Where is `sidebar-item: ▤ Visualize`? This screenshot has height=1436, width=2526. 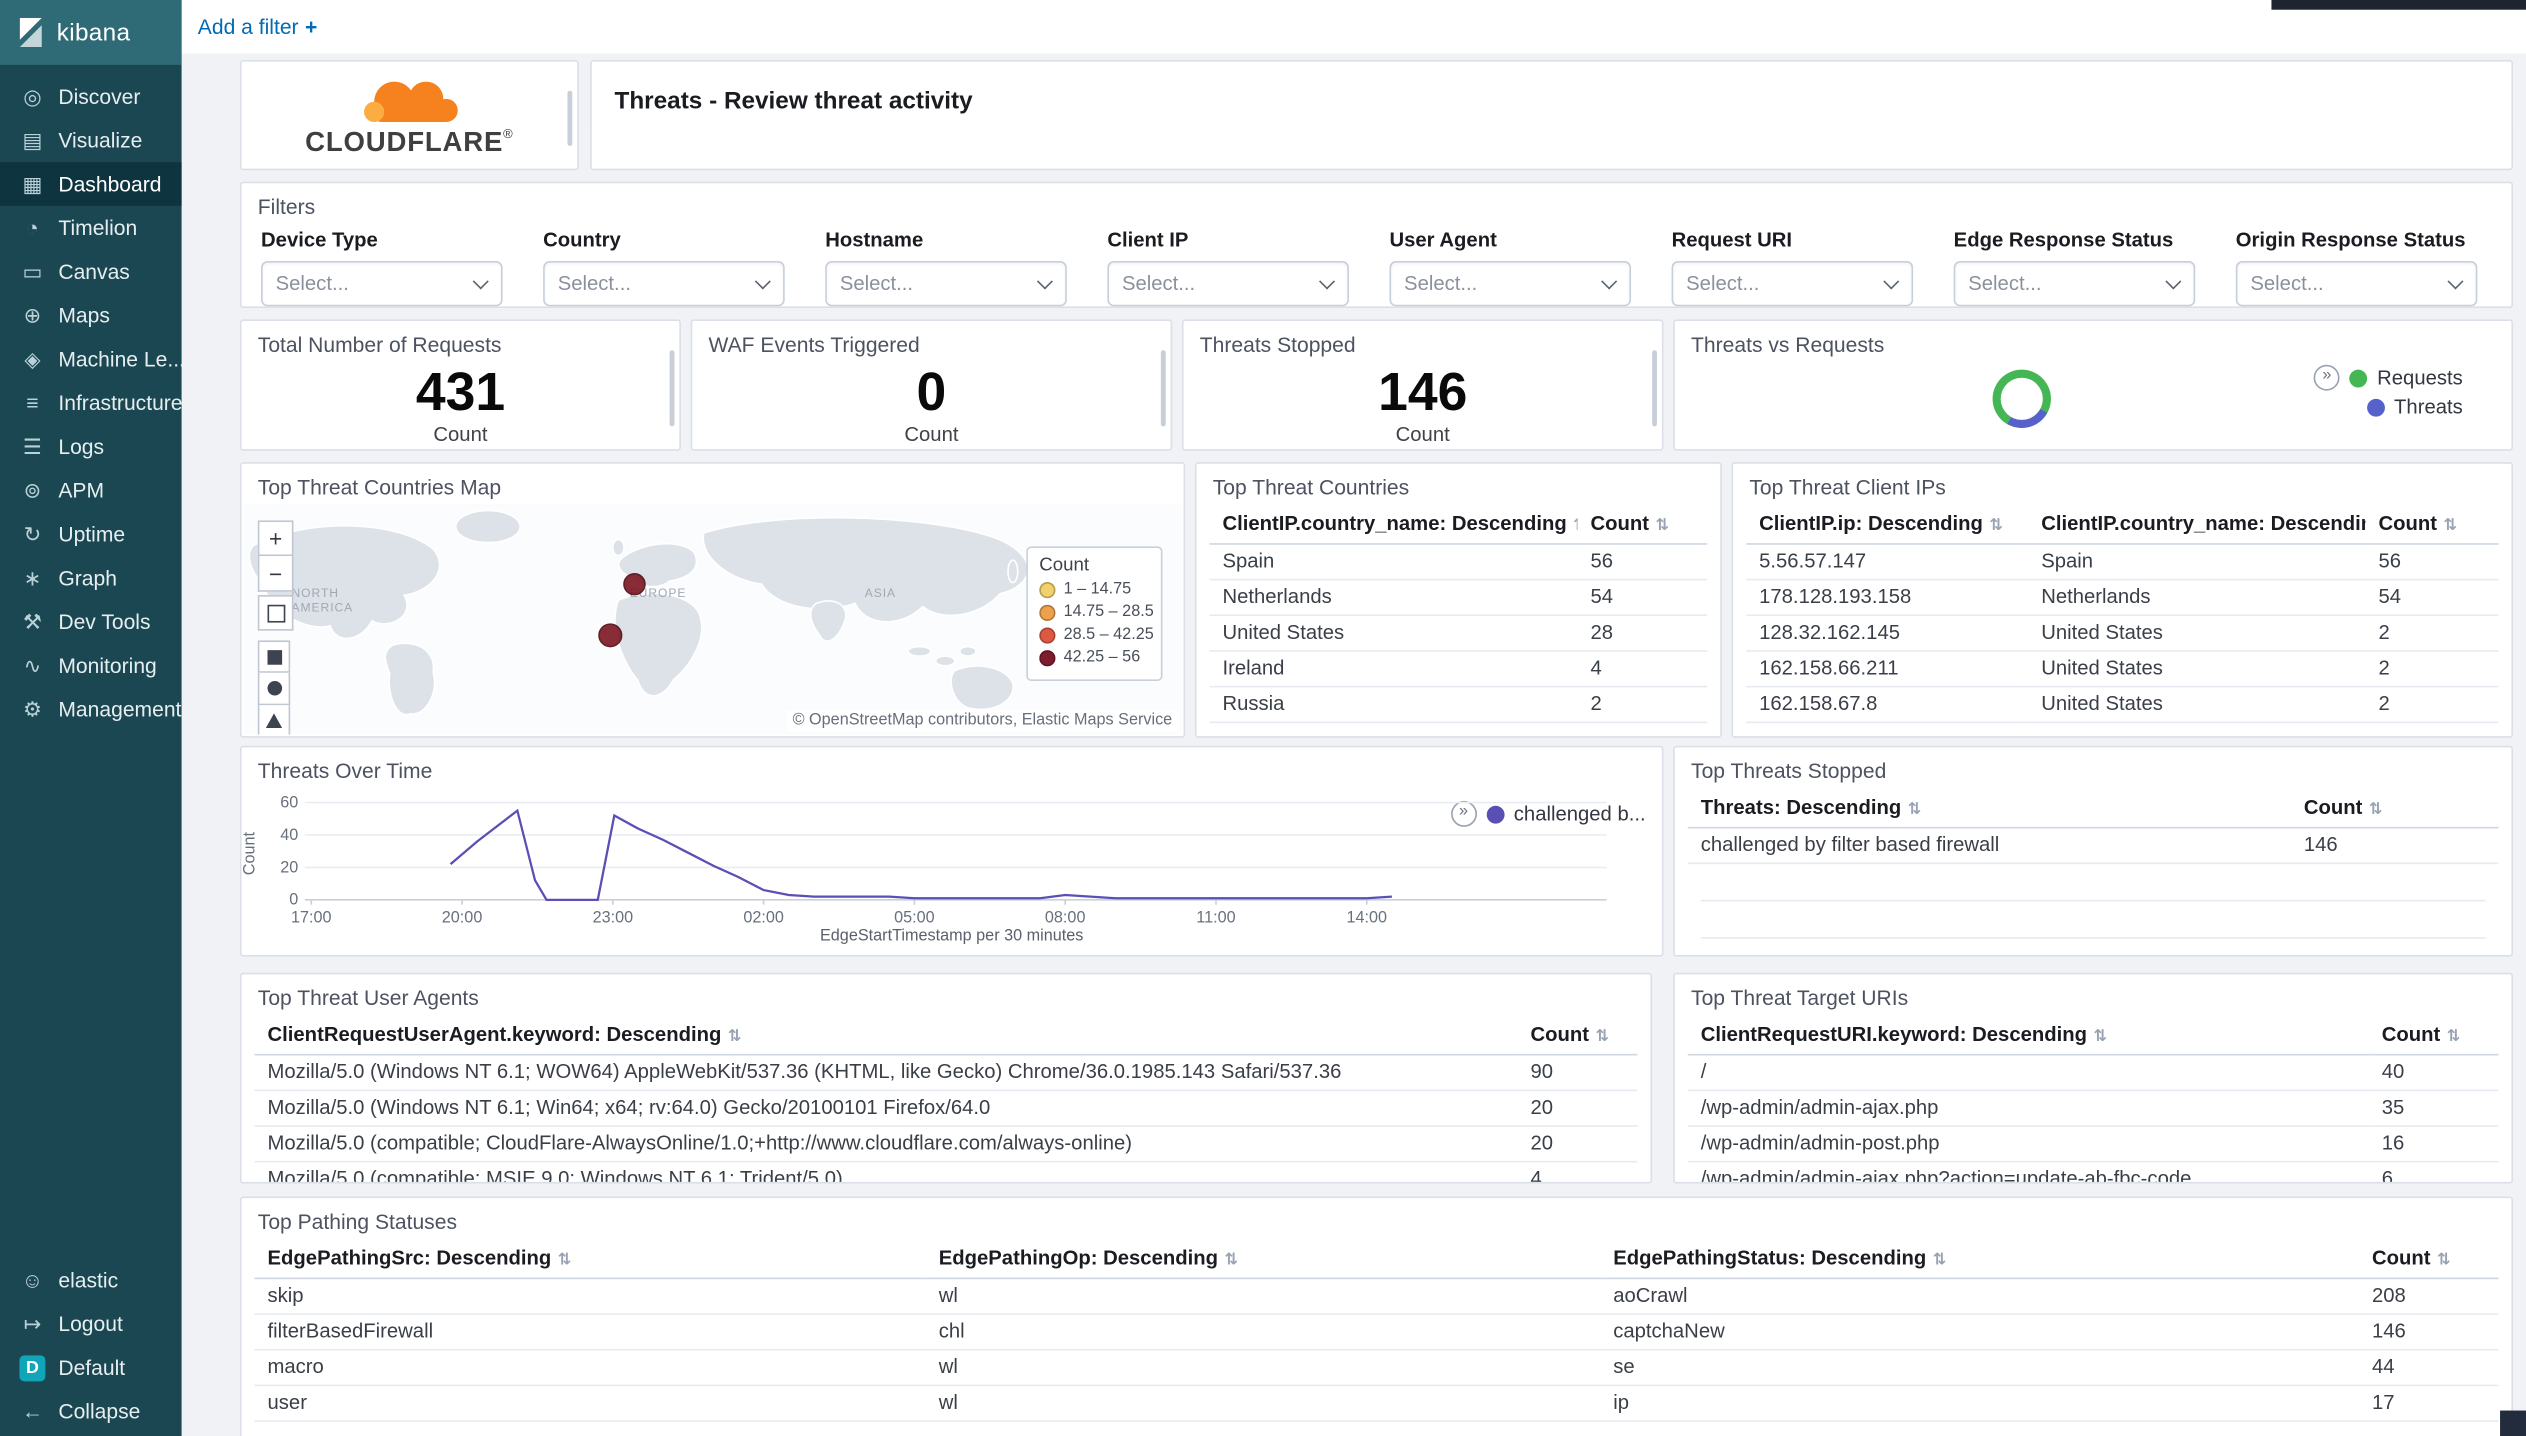
sidebar-item: ▤ Visualize is located at coordinates (91, 140).